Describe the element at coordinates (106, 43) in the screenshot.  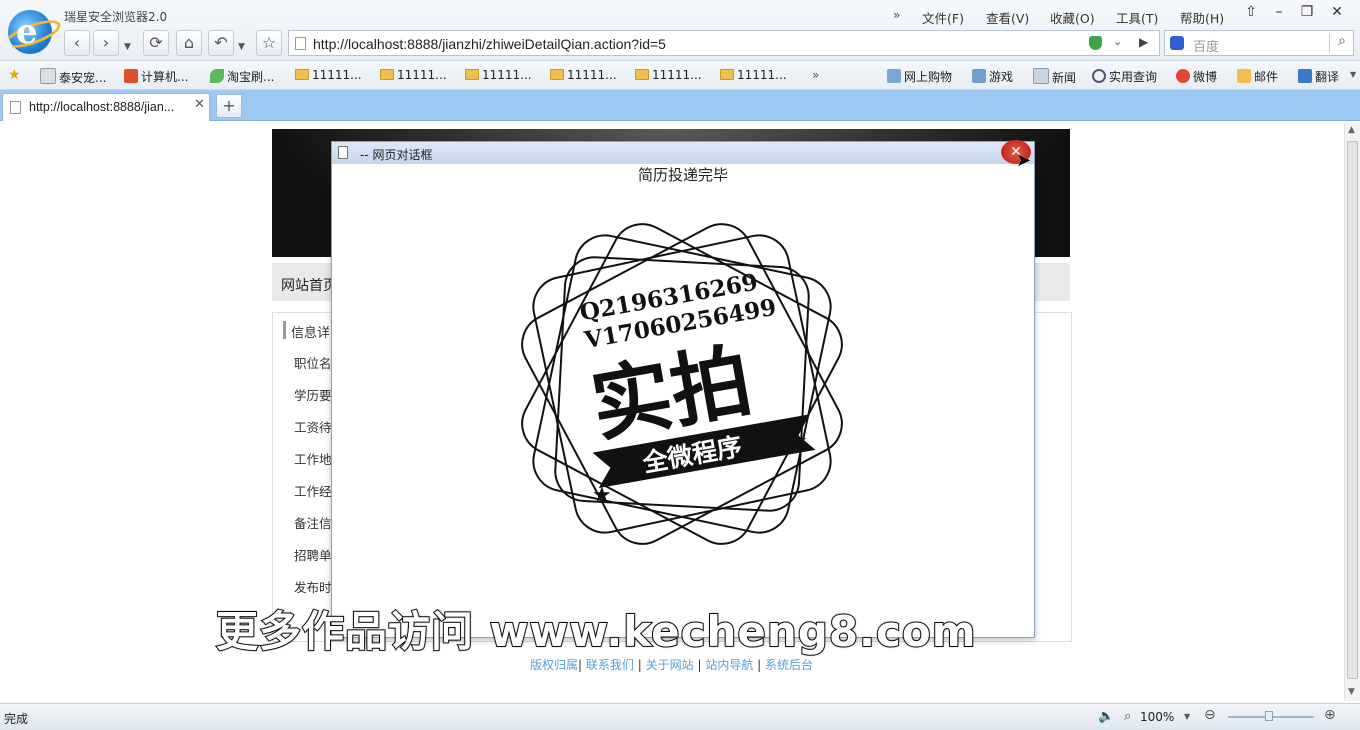
I see `forward-button: ›` at that location.